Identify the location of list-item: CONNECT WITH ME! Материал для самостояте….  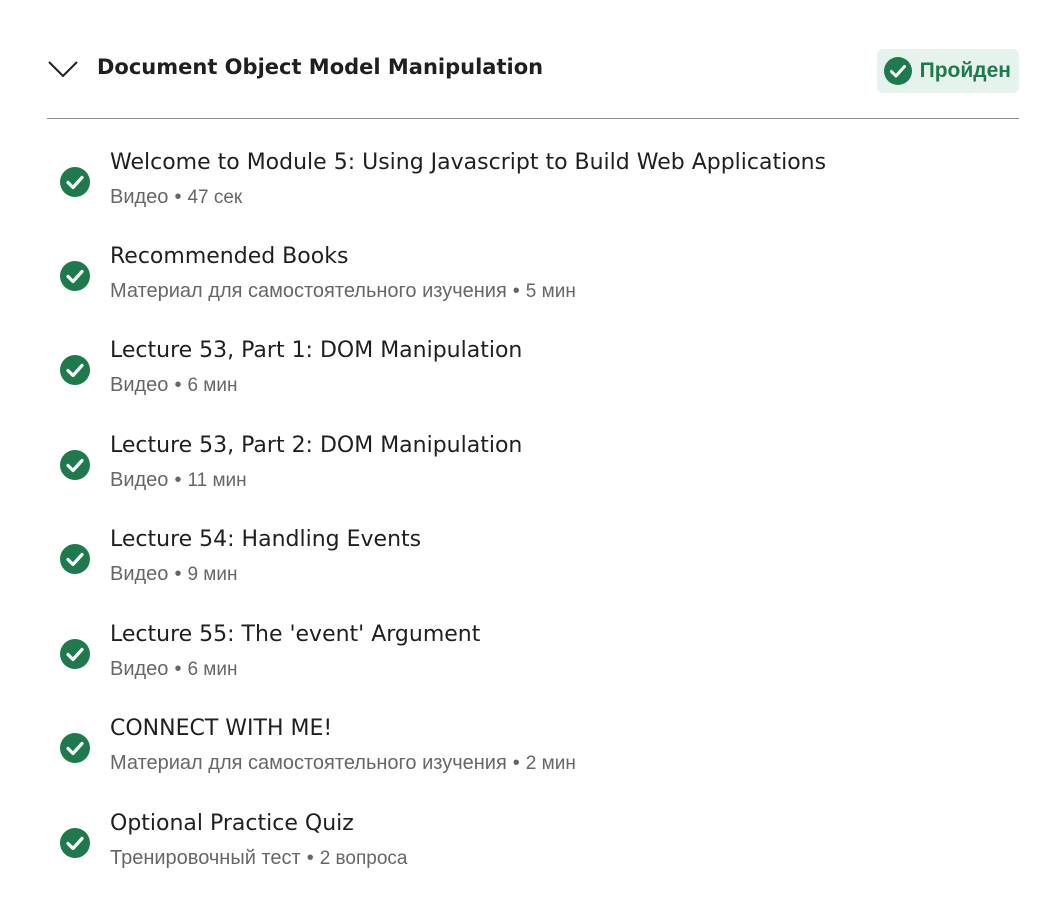
(535, 751).